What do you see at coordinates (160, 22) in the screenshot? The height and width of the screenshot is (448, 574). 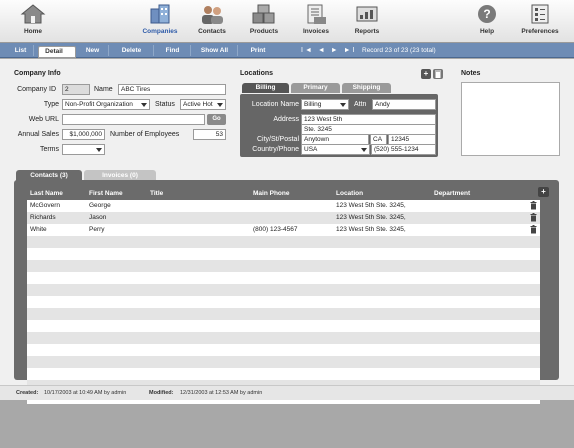 I see `toolbar-companies-button: Companies` at bounding box center [160, 22].